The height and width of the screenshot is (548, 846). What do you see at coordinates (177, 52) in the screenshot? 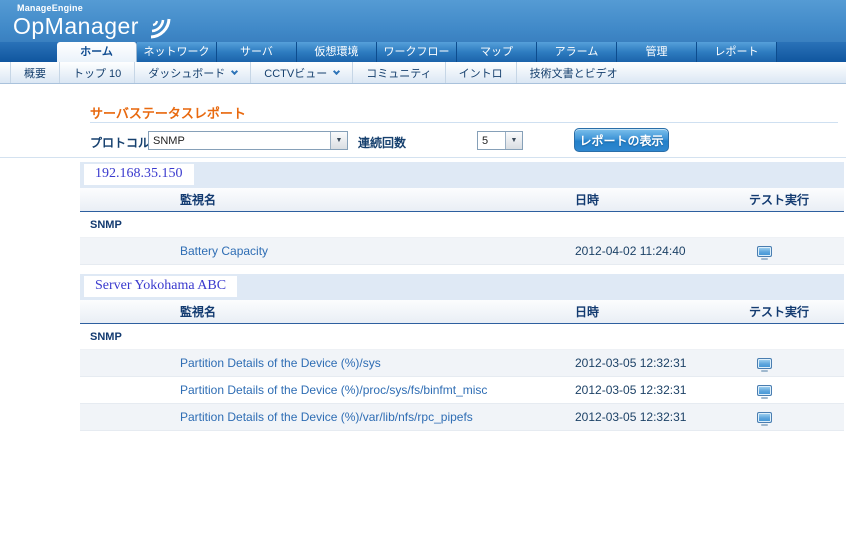
I see `tab-network: ネットワーク` at bounding box center [177, 52].